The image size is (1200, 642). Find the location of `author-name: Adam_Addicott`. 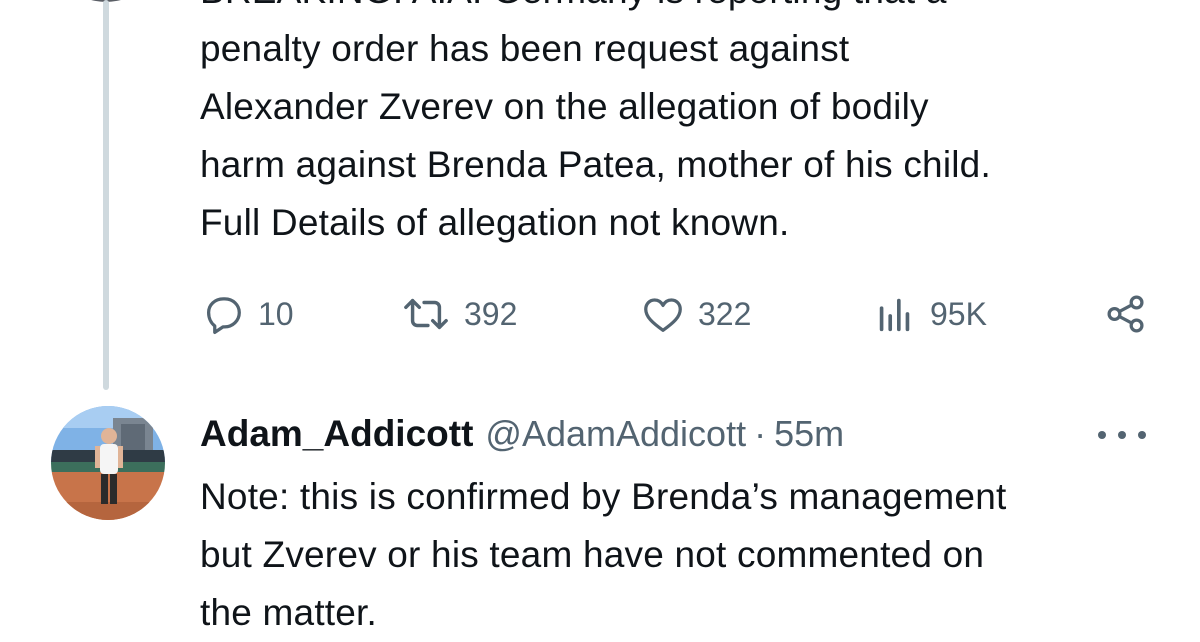

author-name: Adam_Addicott is located at coordinates (336, 434).